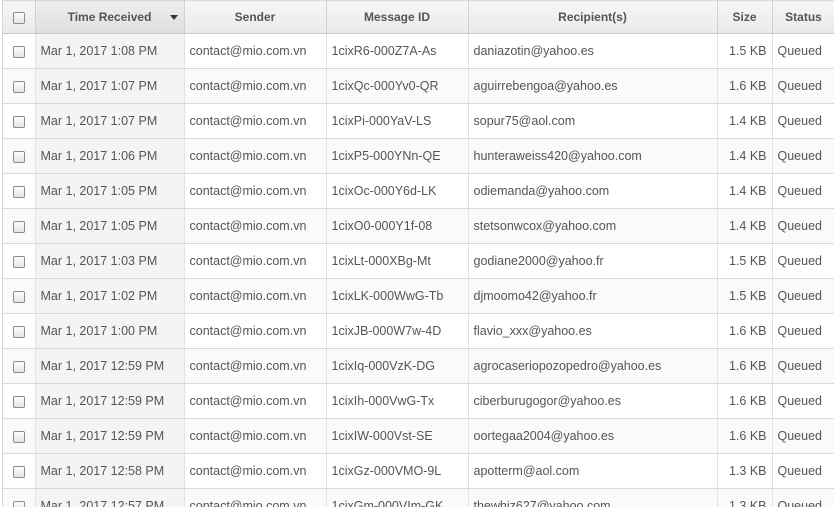 This screenshot has width=834, height=507. I want to click on cell-time-received: Mar 1, 2017 1:08 PM, so click(110, 51).